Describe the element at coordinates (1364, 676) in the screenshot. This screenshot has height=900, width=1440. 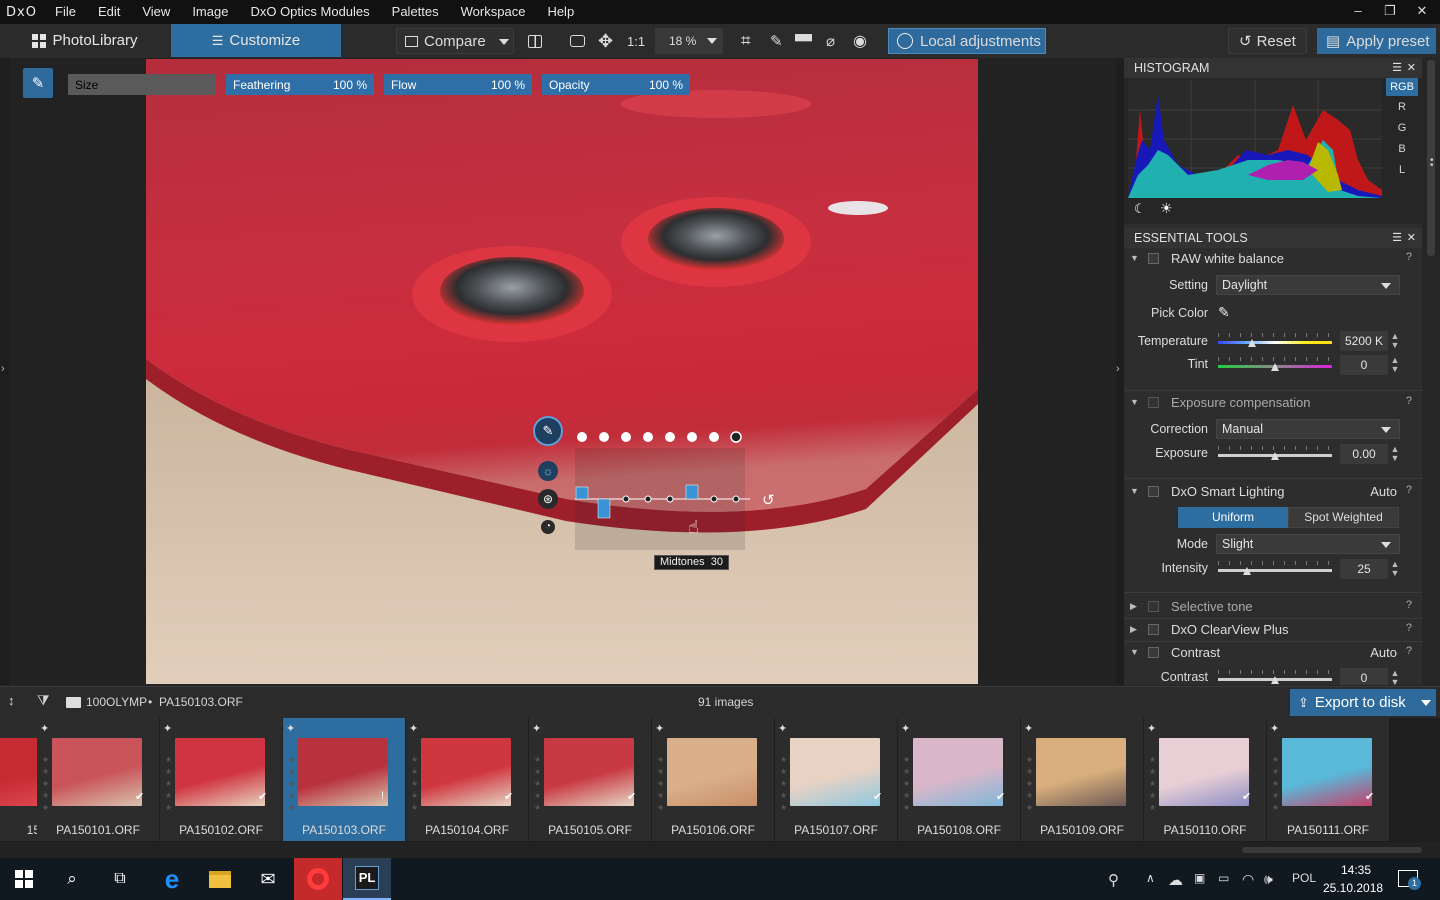
I see `contrast-value: 0` at that location.